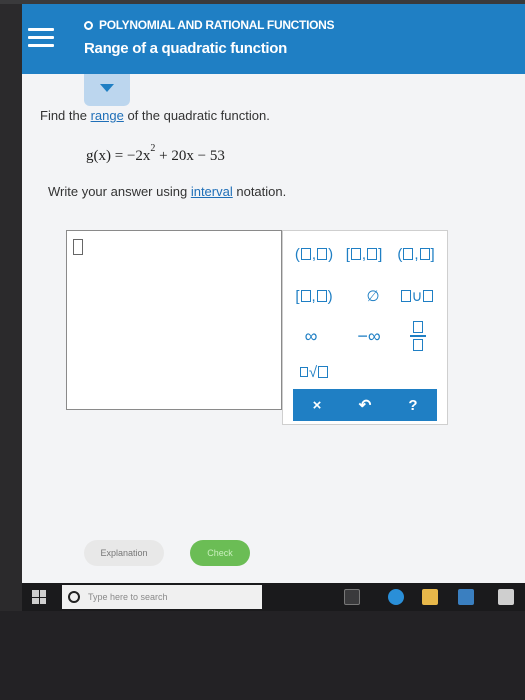 Image resolution: width=525 pixels, height=700 pixels. Describe the element at coordinates (373, 296) in the screenshot. I see `empty-set-key: ∅` at that location.